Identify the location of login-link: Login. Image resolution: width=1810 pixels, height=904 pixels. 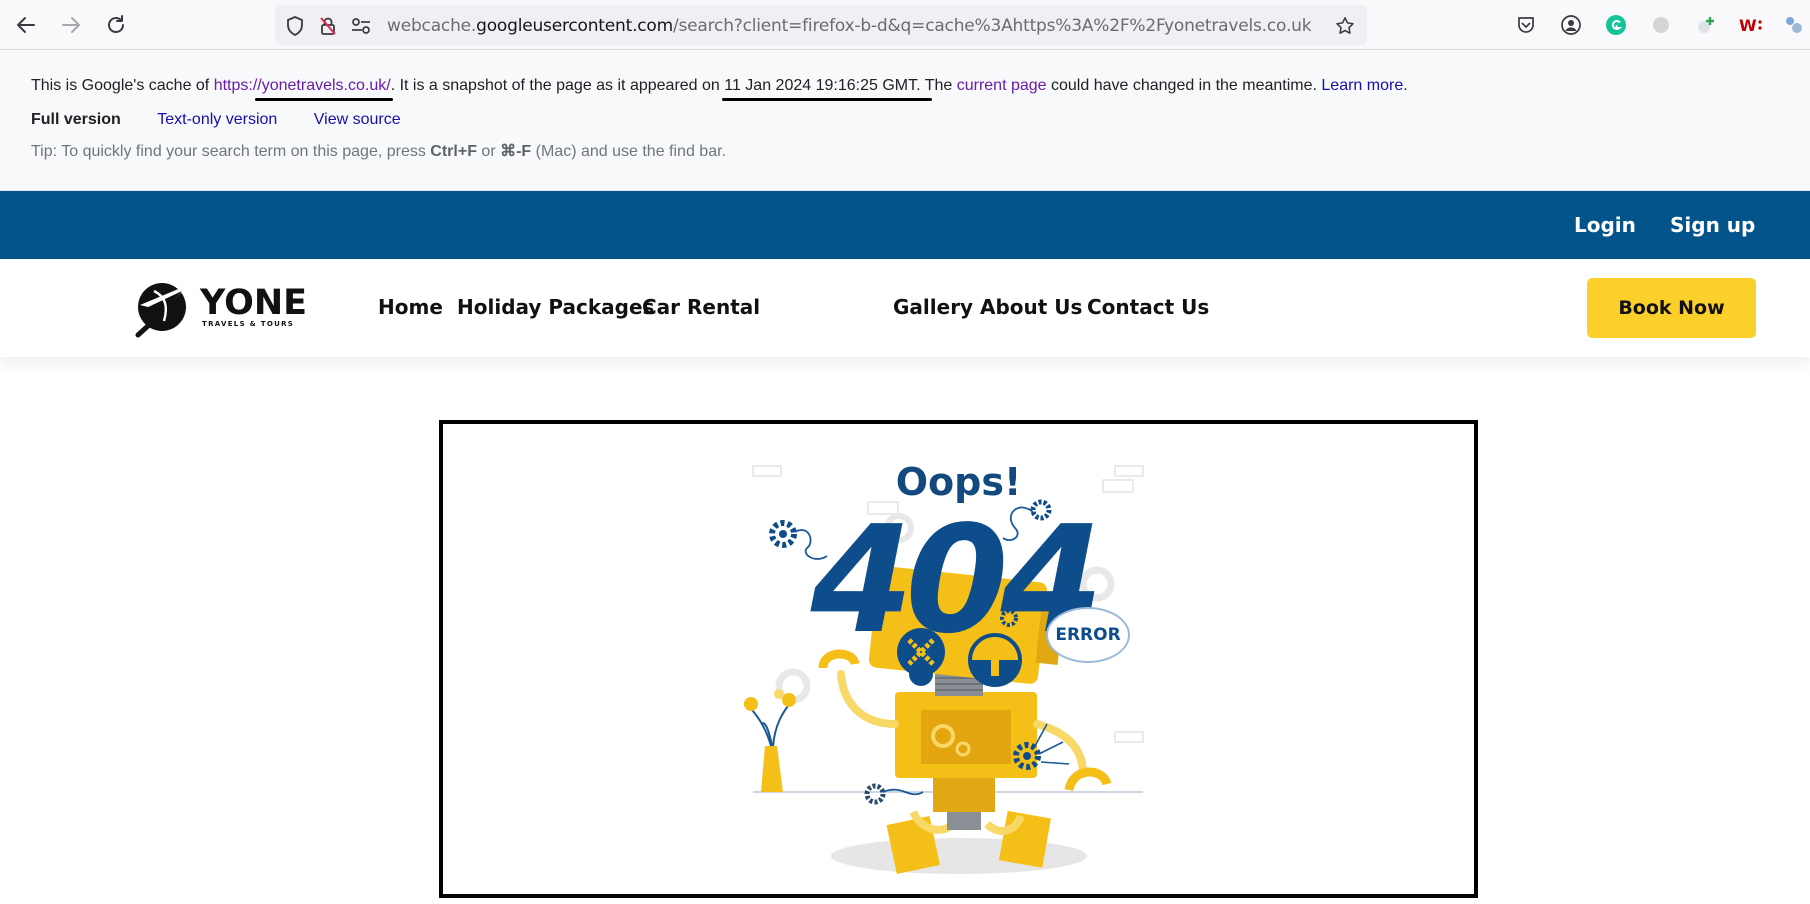
(1605, 225).